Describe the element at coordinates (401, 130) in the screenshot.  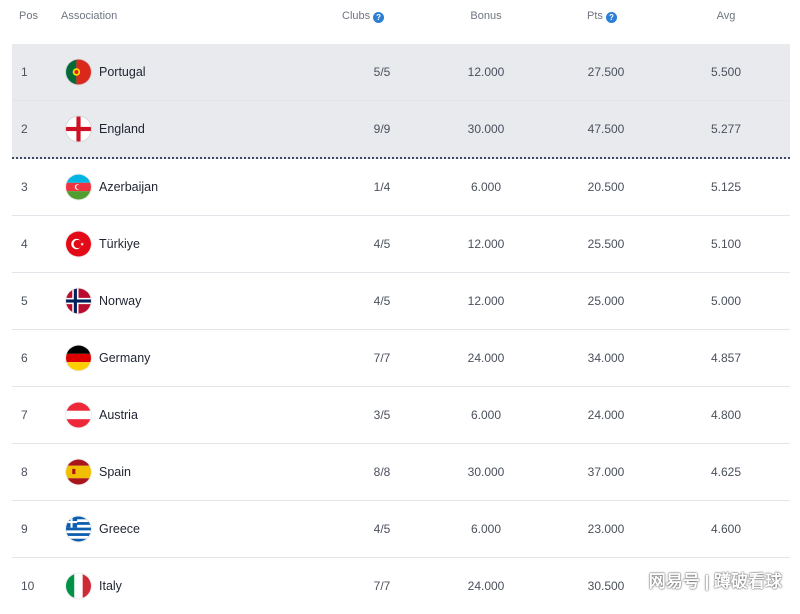
I see `table-row: 2 England 9/9 30.000 47.500 5.277` at that location.